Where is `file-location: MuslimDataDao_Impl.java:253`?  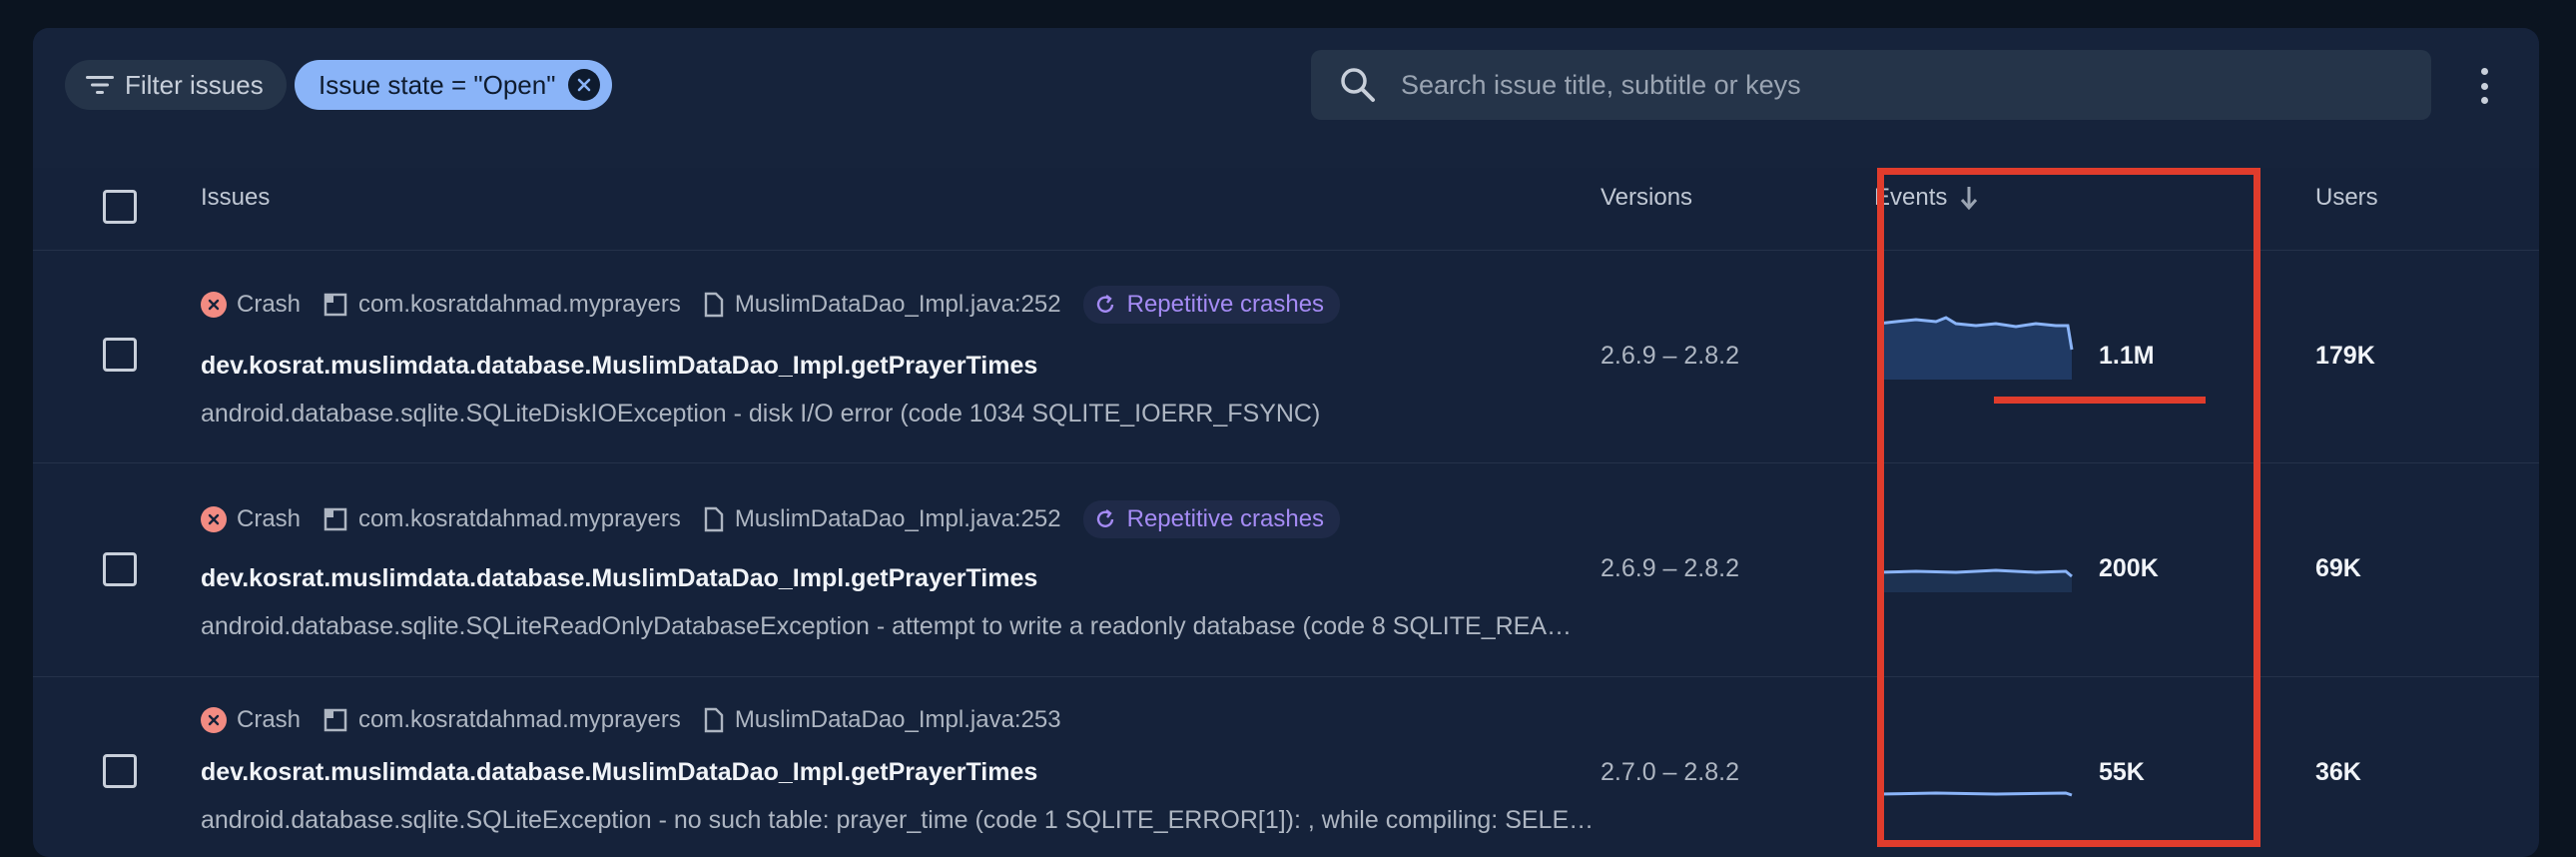 file-location: MuslimDataDao_Impl.java:253 is located at coordinates (897, 719).